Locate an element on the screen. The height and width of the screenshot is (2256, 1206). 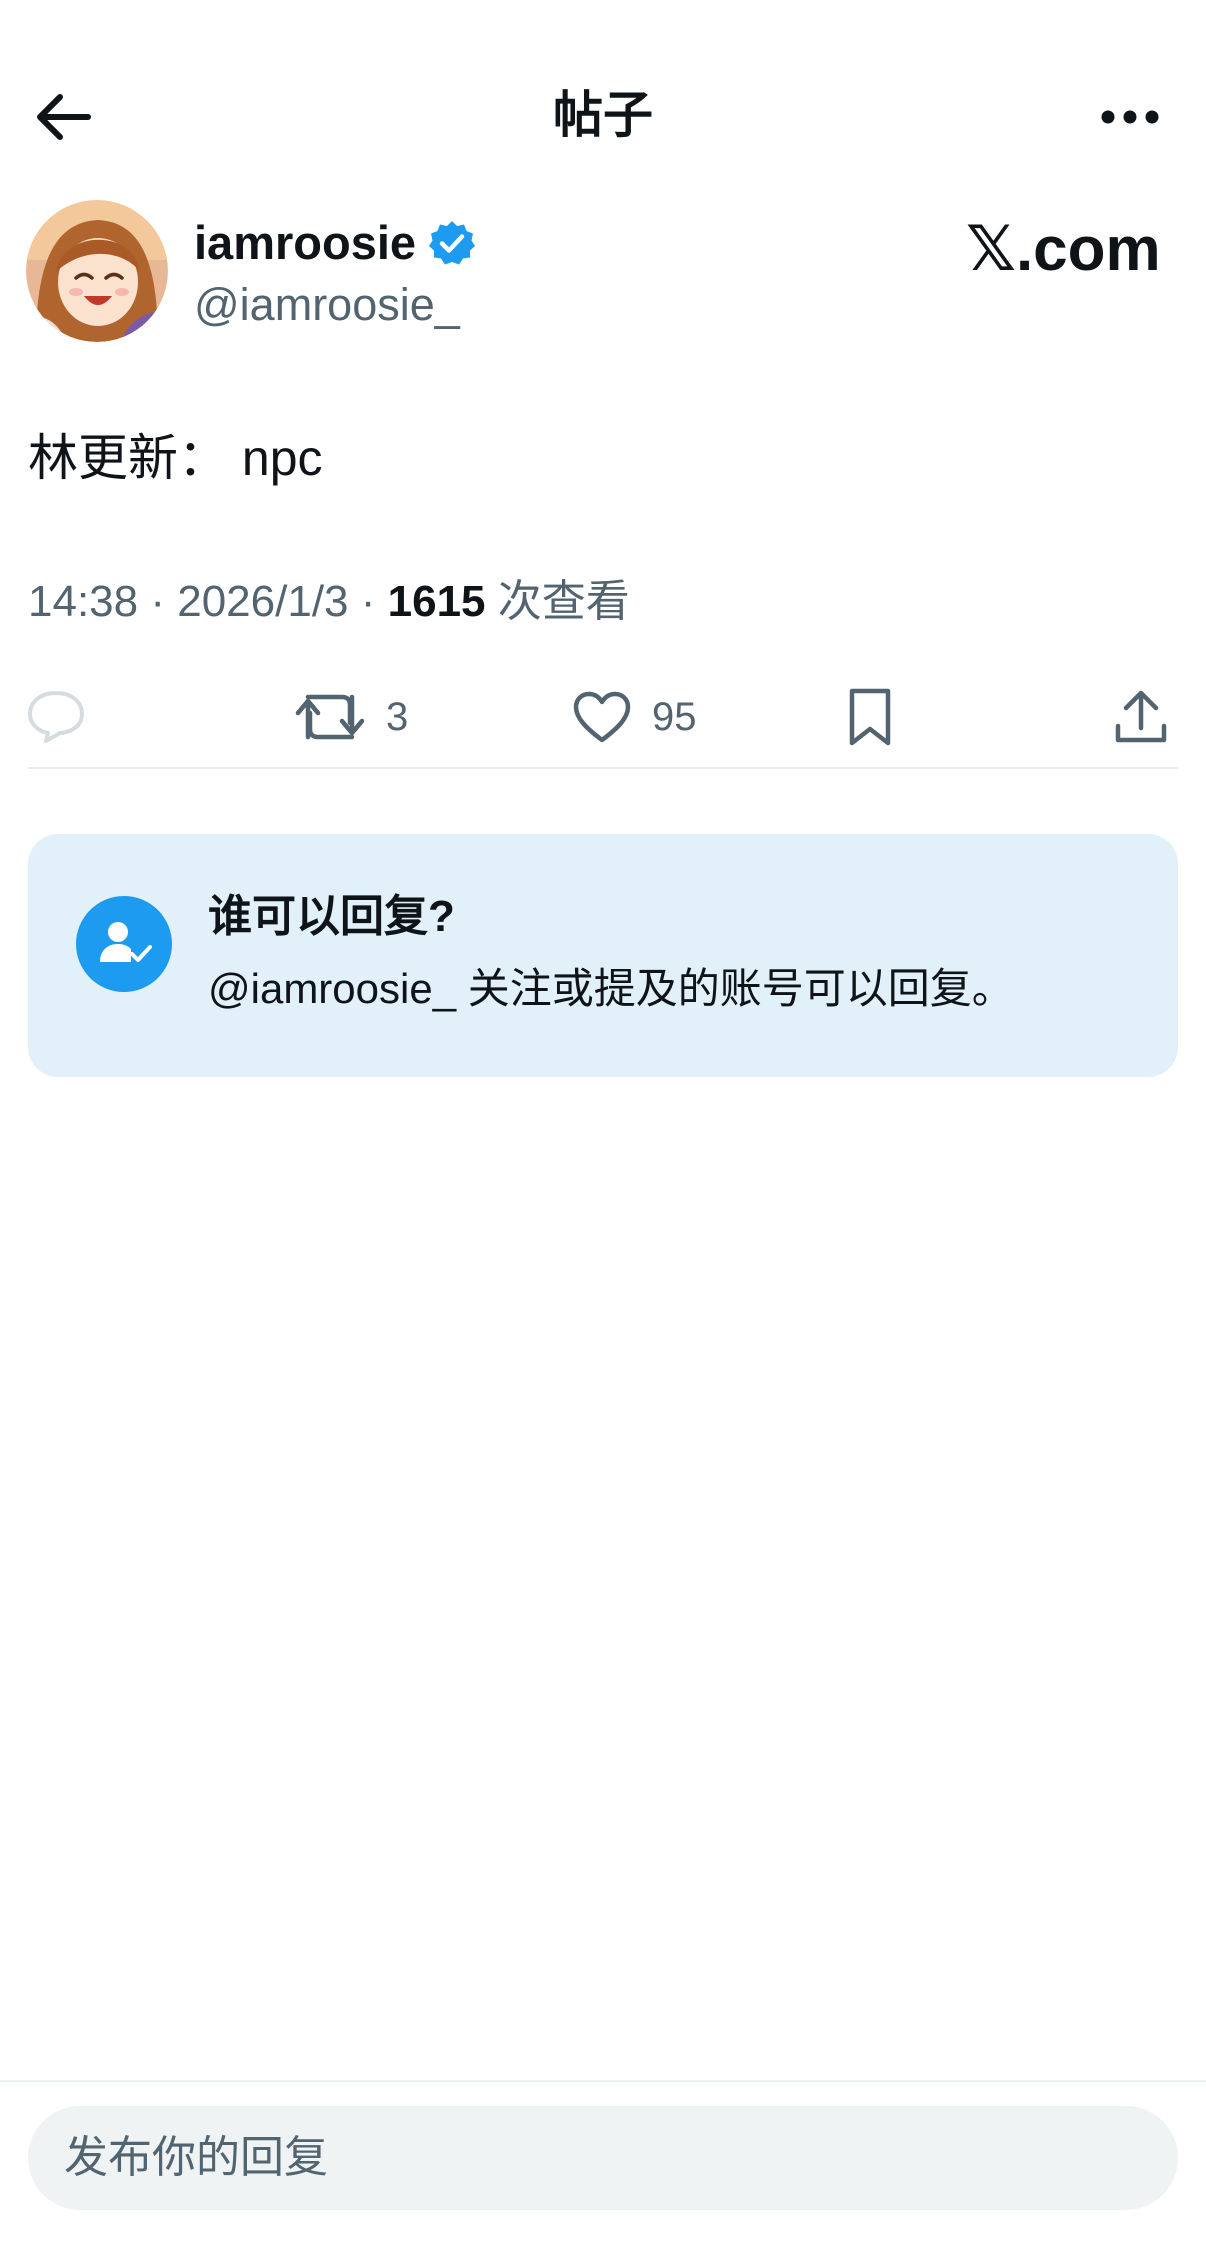
avatar is located at coordinates (97, 271).